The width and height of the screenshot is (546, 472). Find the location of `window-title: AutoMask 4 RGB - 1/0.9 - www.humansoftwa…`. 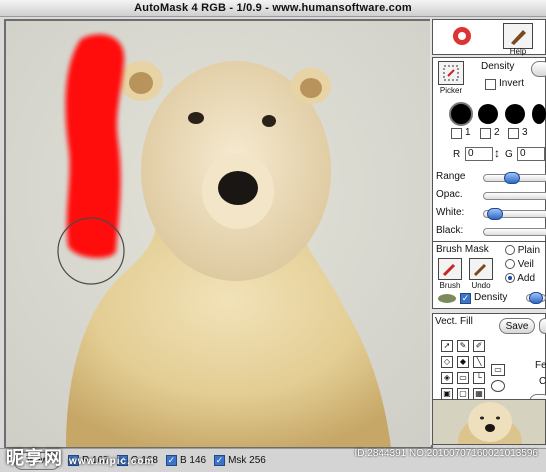

window-title: AutoMask 4 RGB - 1/0.9 - www.humansoftwa… is located at coordinates (273, 8).